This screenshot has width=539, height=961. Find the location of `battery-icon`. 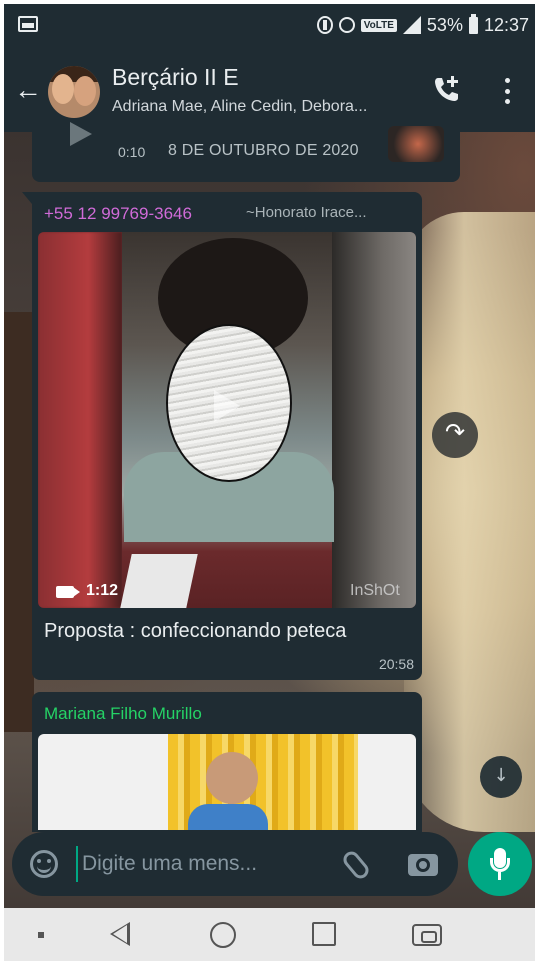

battery-icon is located at coordinates (473, 23).